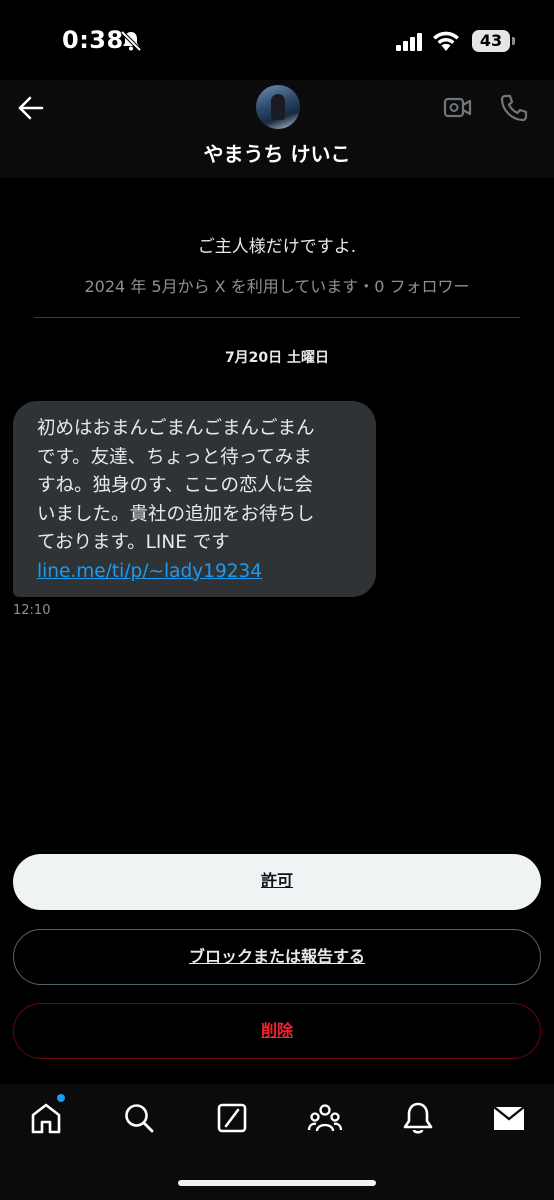  Describe the element at coordinates (30, 108) in the screenshot. I see `back-arrow-icon` at that location.